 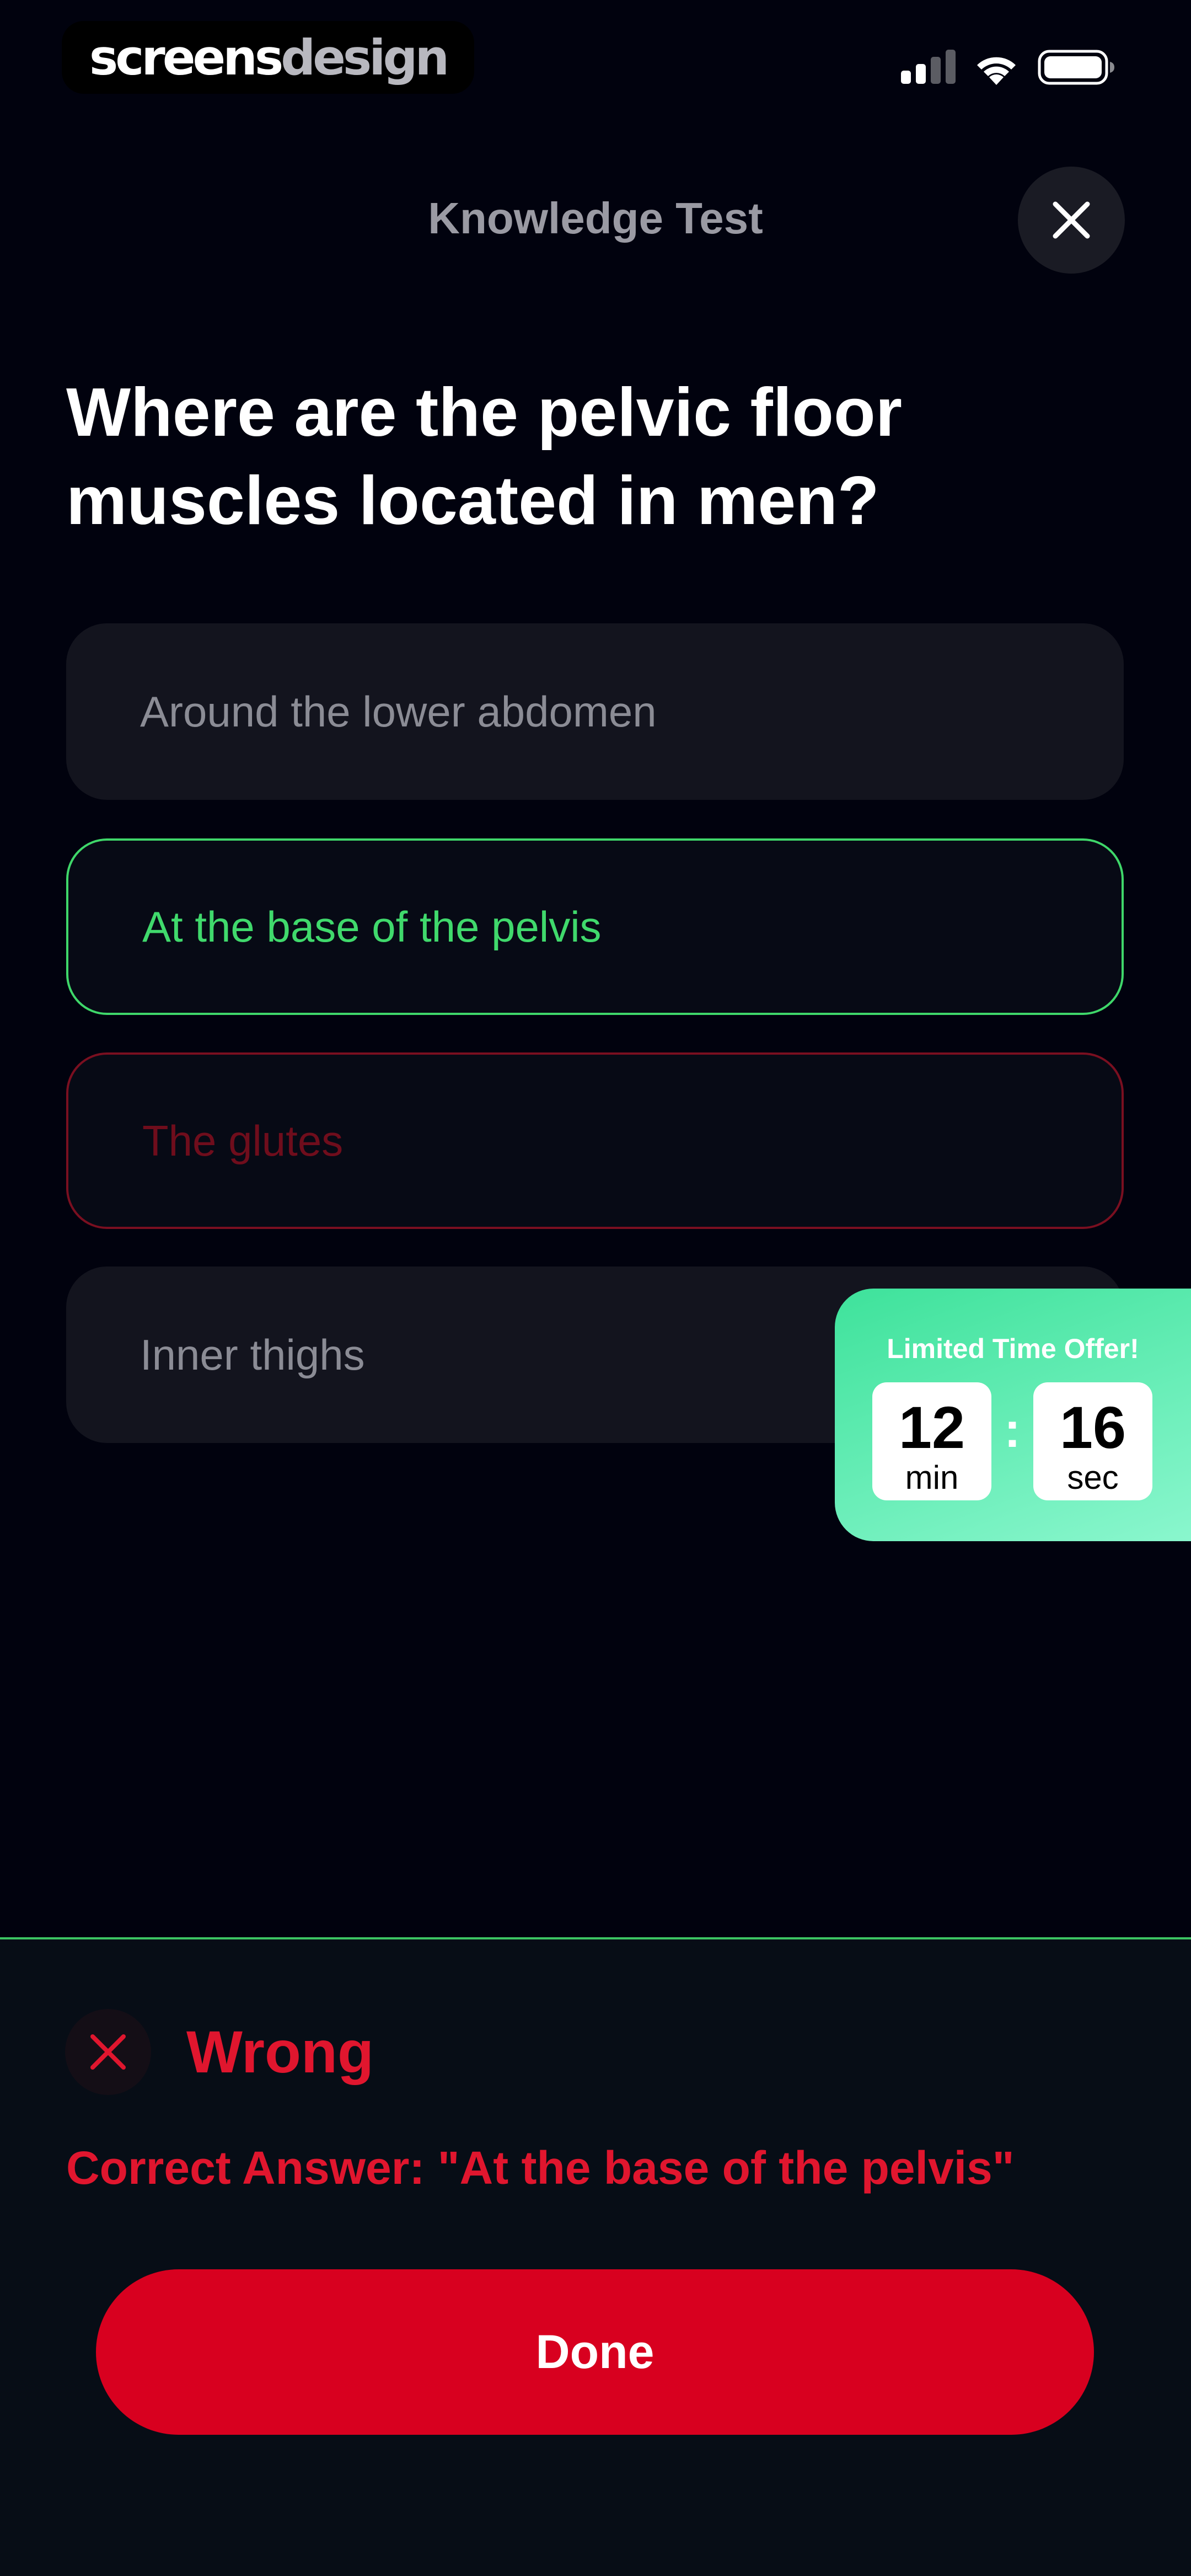 What do you see at coordinates (1093, 1477) in the screenshot?
I see `timer-seconds-unit: sec` at bounding box center [1093, 1477].